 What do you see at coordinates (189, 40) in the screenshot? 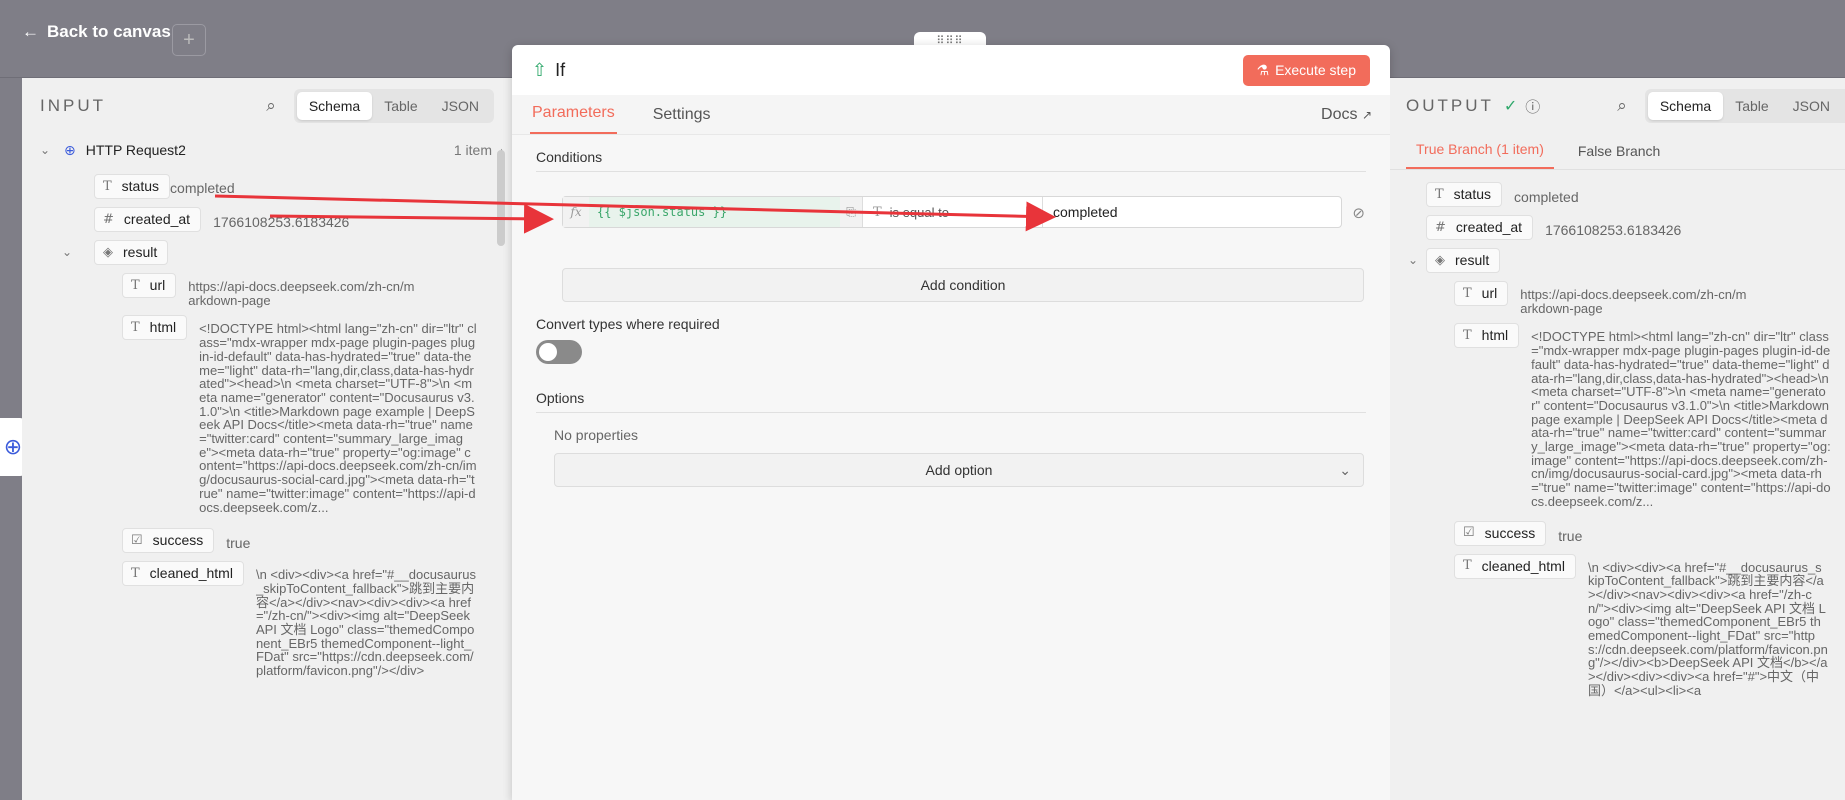
I see `add-node-button: +` at bounding box center [189, 40].